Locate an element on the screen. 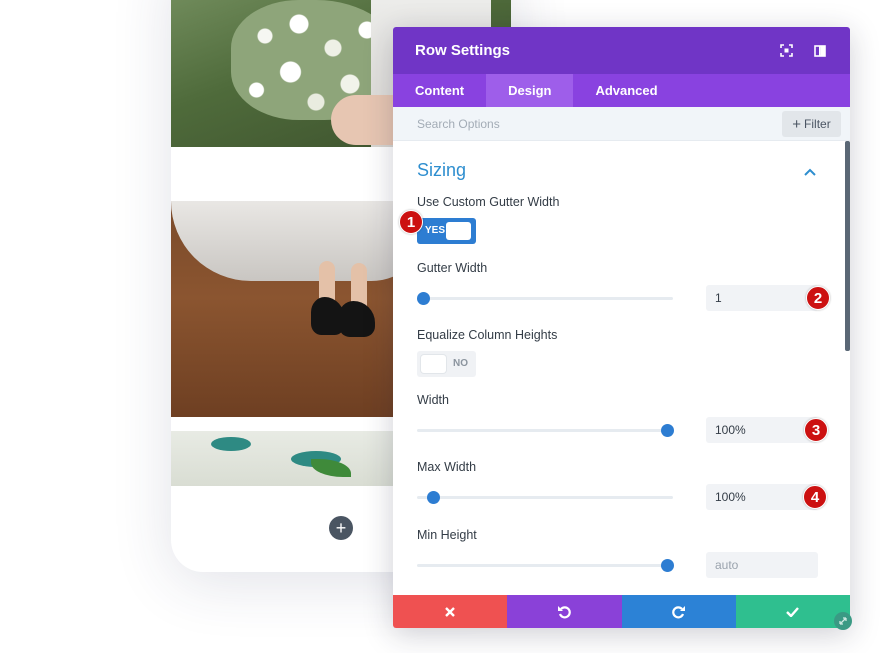 This screenshot has width=880, height=653. add-module-button: + is located at coordinates (341, 528).